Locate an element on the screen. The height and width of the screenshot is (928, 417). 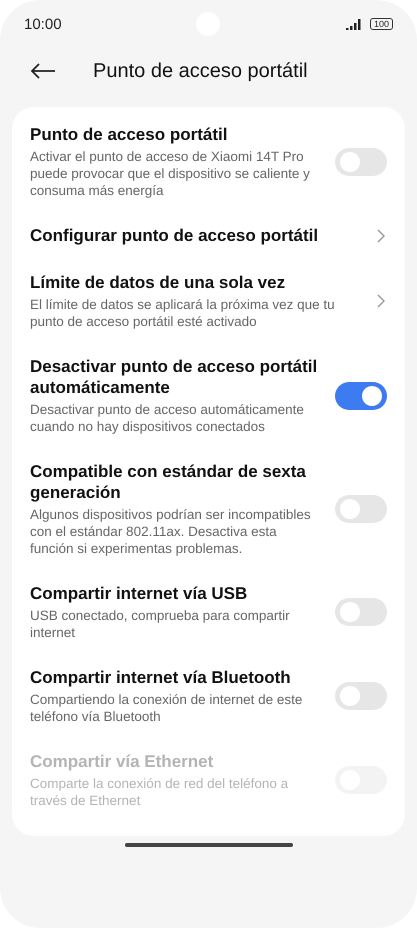
back-arrow-icon is located at coordinates (43, 71).